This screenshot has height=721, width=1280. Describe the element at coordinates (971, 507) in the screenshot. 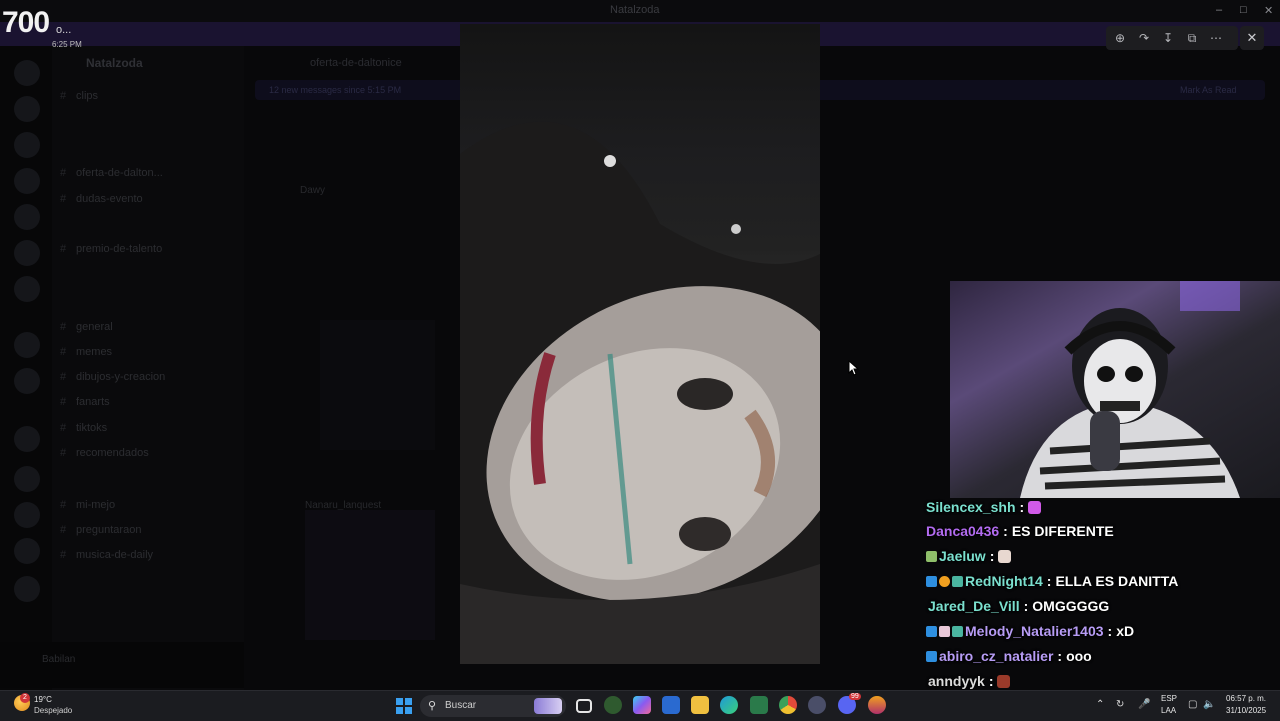

I see `chat-username: Silencex_shh` at that location.